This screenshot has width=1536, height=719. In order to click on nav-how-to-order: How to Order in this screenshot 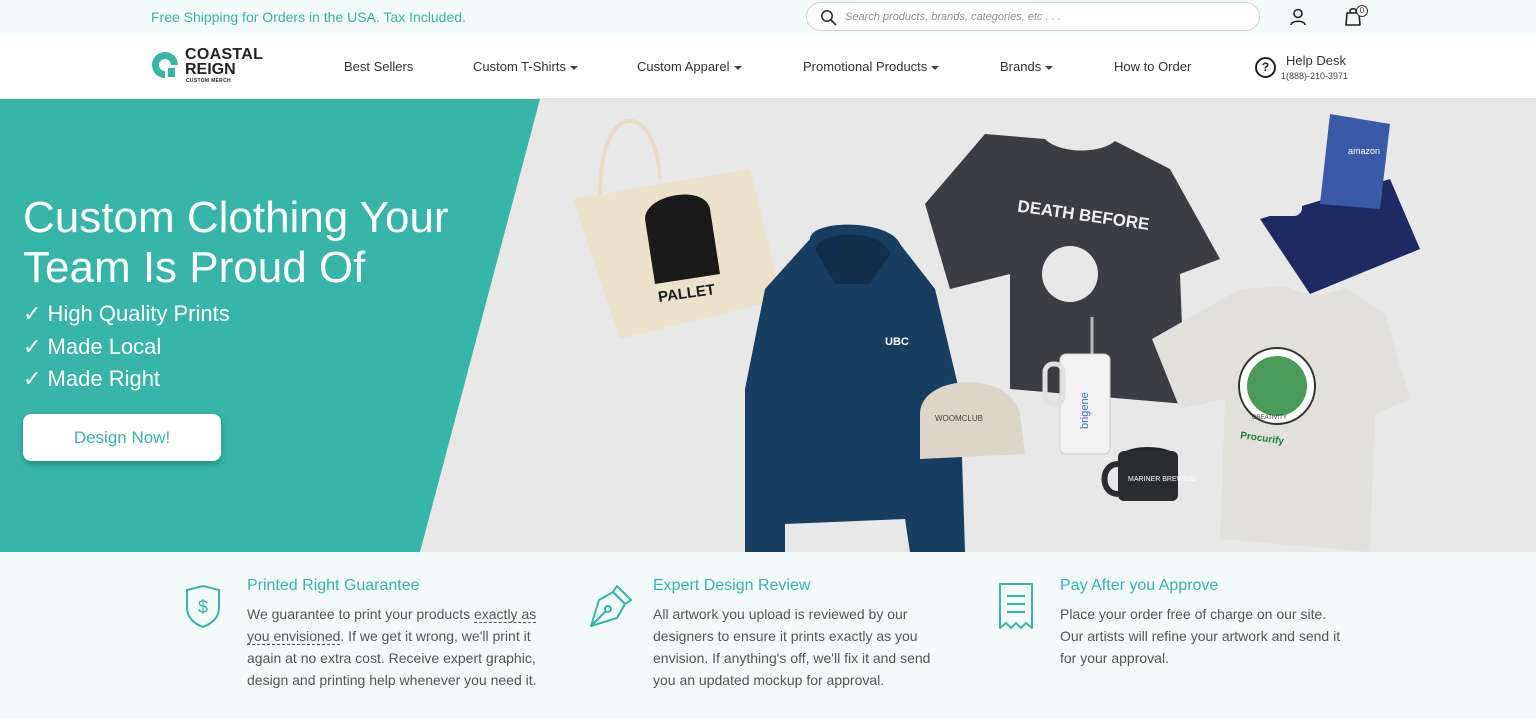, I will do `click(1152, 66)`.